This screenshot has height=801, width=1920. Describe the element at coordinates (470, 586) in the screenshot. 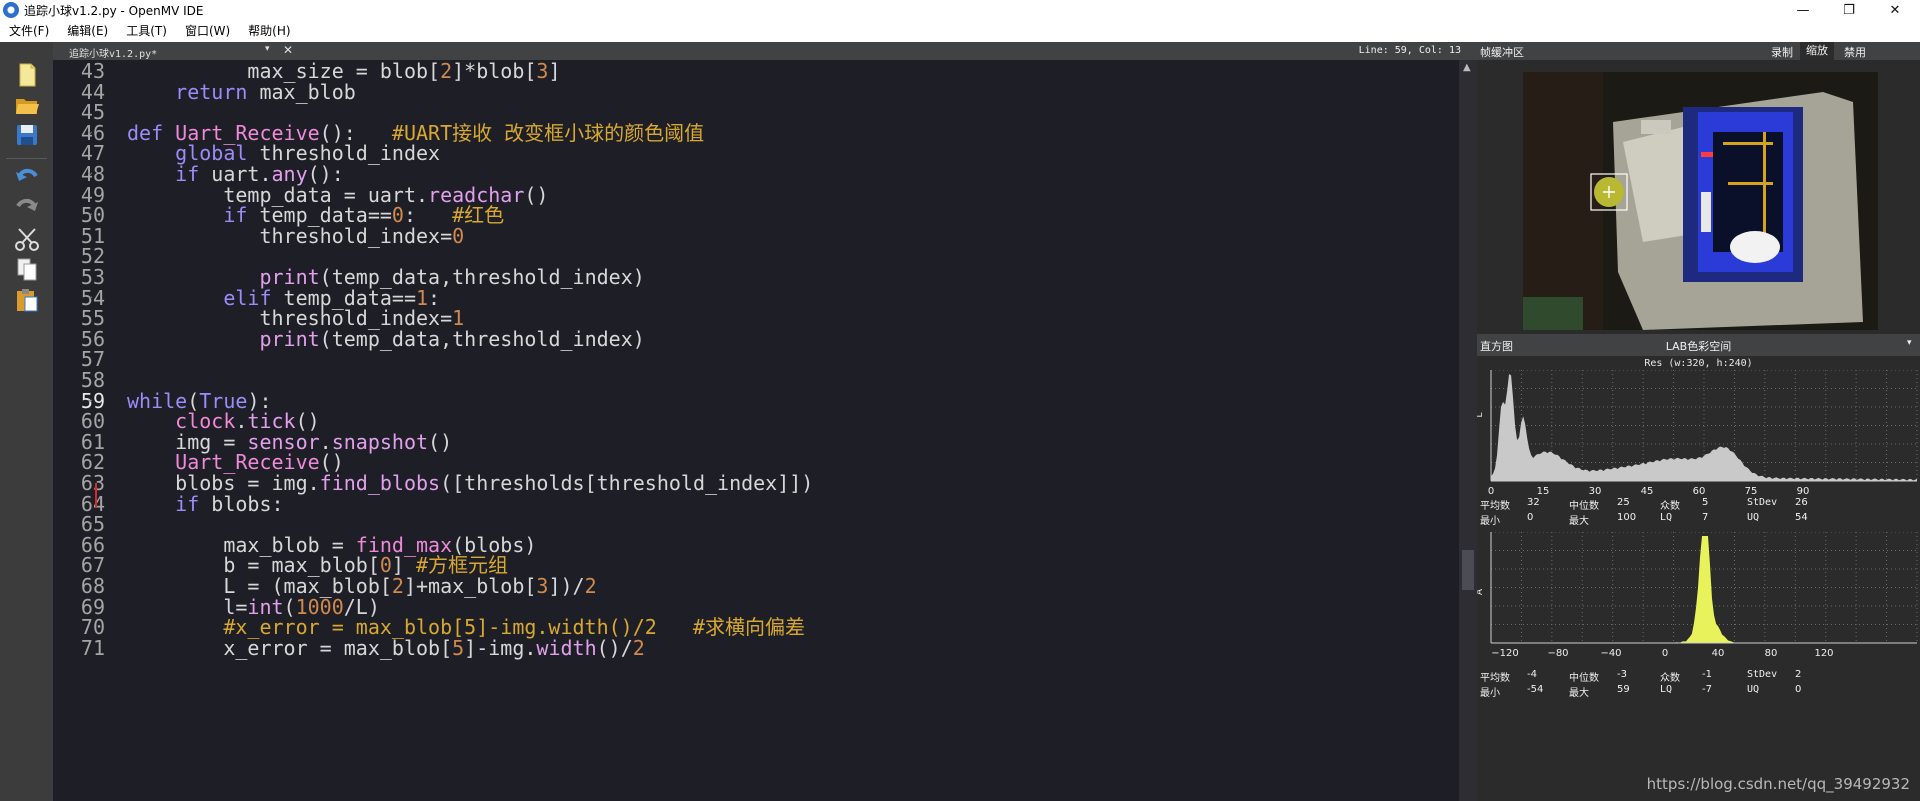

I see `code-token: ]+max_blob[` at that location.